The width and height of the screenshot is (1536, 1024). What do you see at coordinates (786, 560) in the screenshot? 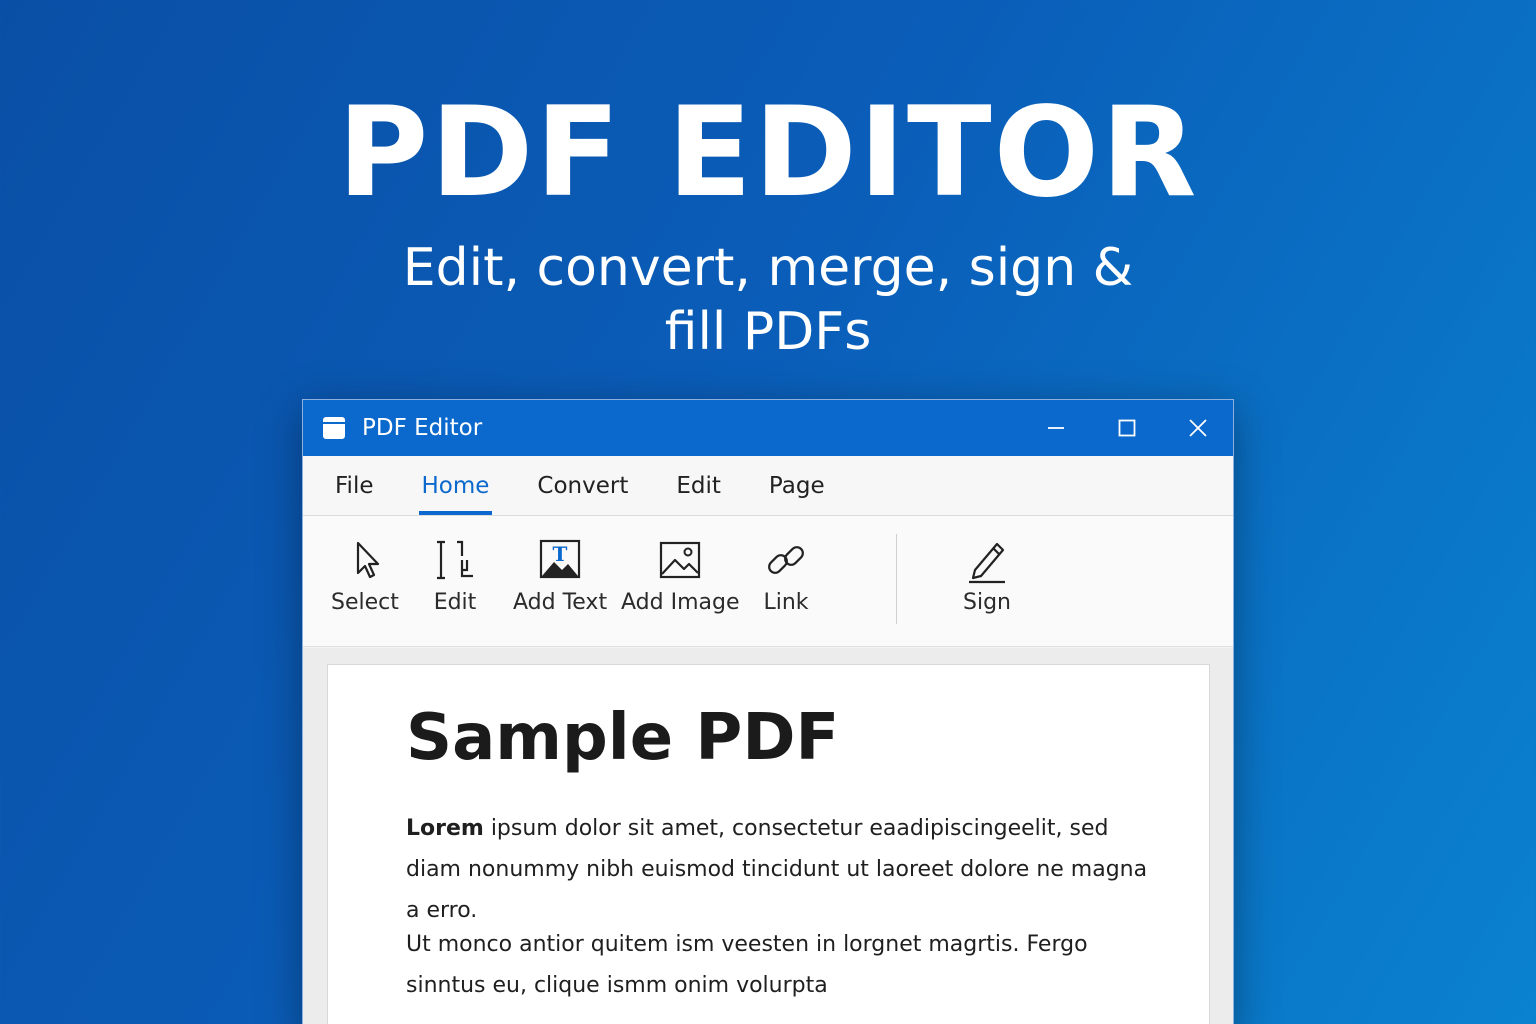
I see `link-icon` at bounding box center [786, 560].